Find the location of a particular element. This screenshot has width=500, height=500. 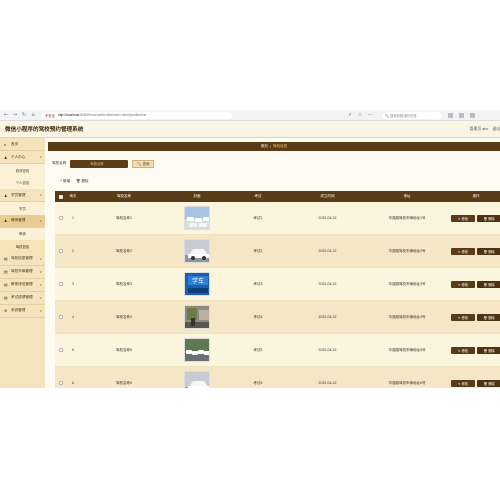

row-school-name: 驾校名称2 is located at coordinates (124, 250).